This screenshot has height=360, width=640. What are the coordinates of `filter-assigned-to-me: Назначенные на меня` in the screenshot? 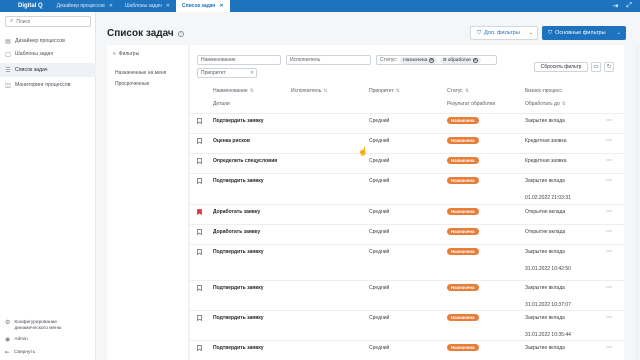 It's located at (140, 73).